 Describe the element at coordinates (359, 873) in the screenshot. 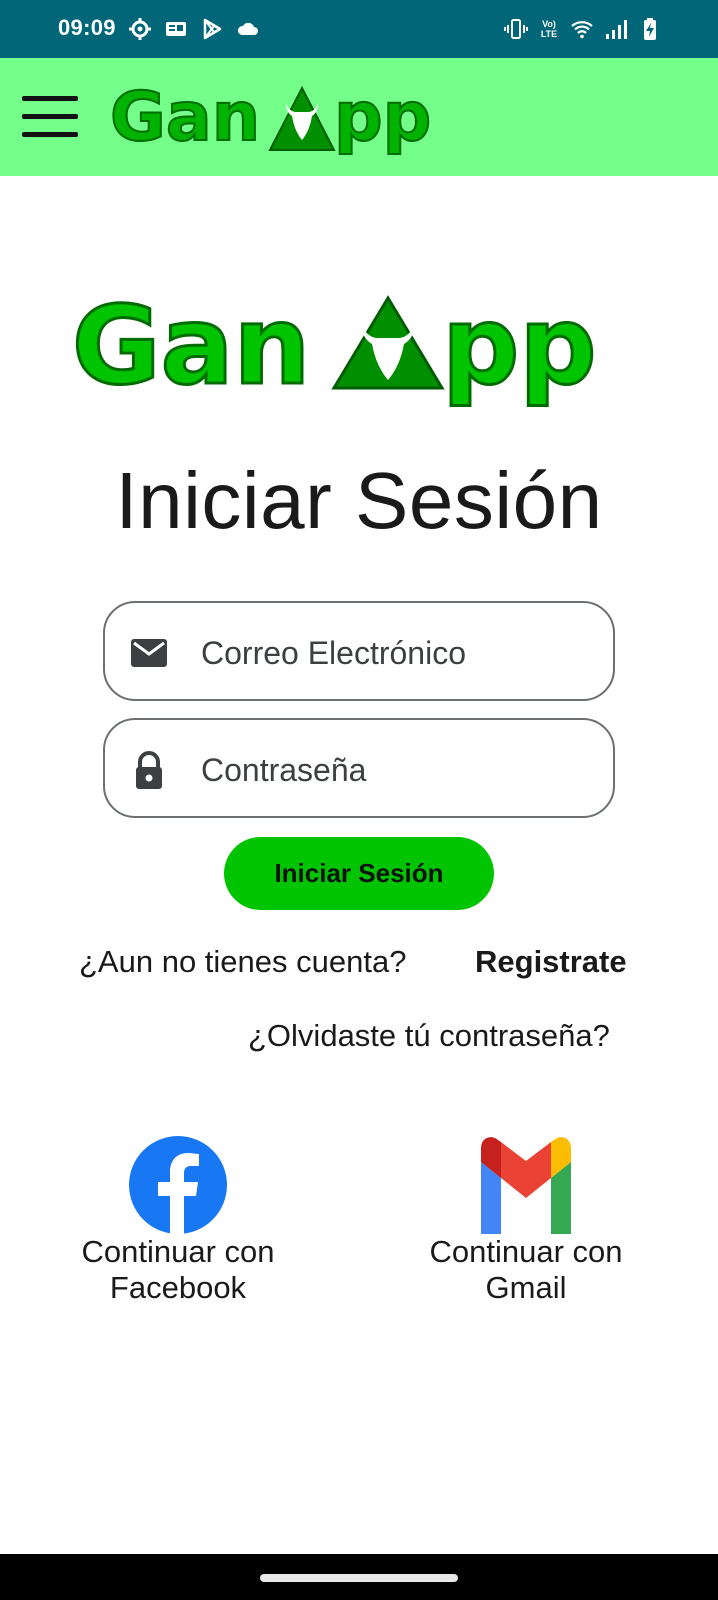

I see `login-button: Iniciar Sesión` at that location.